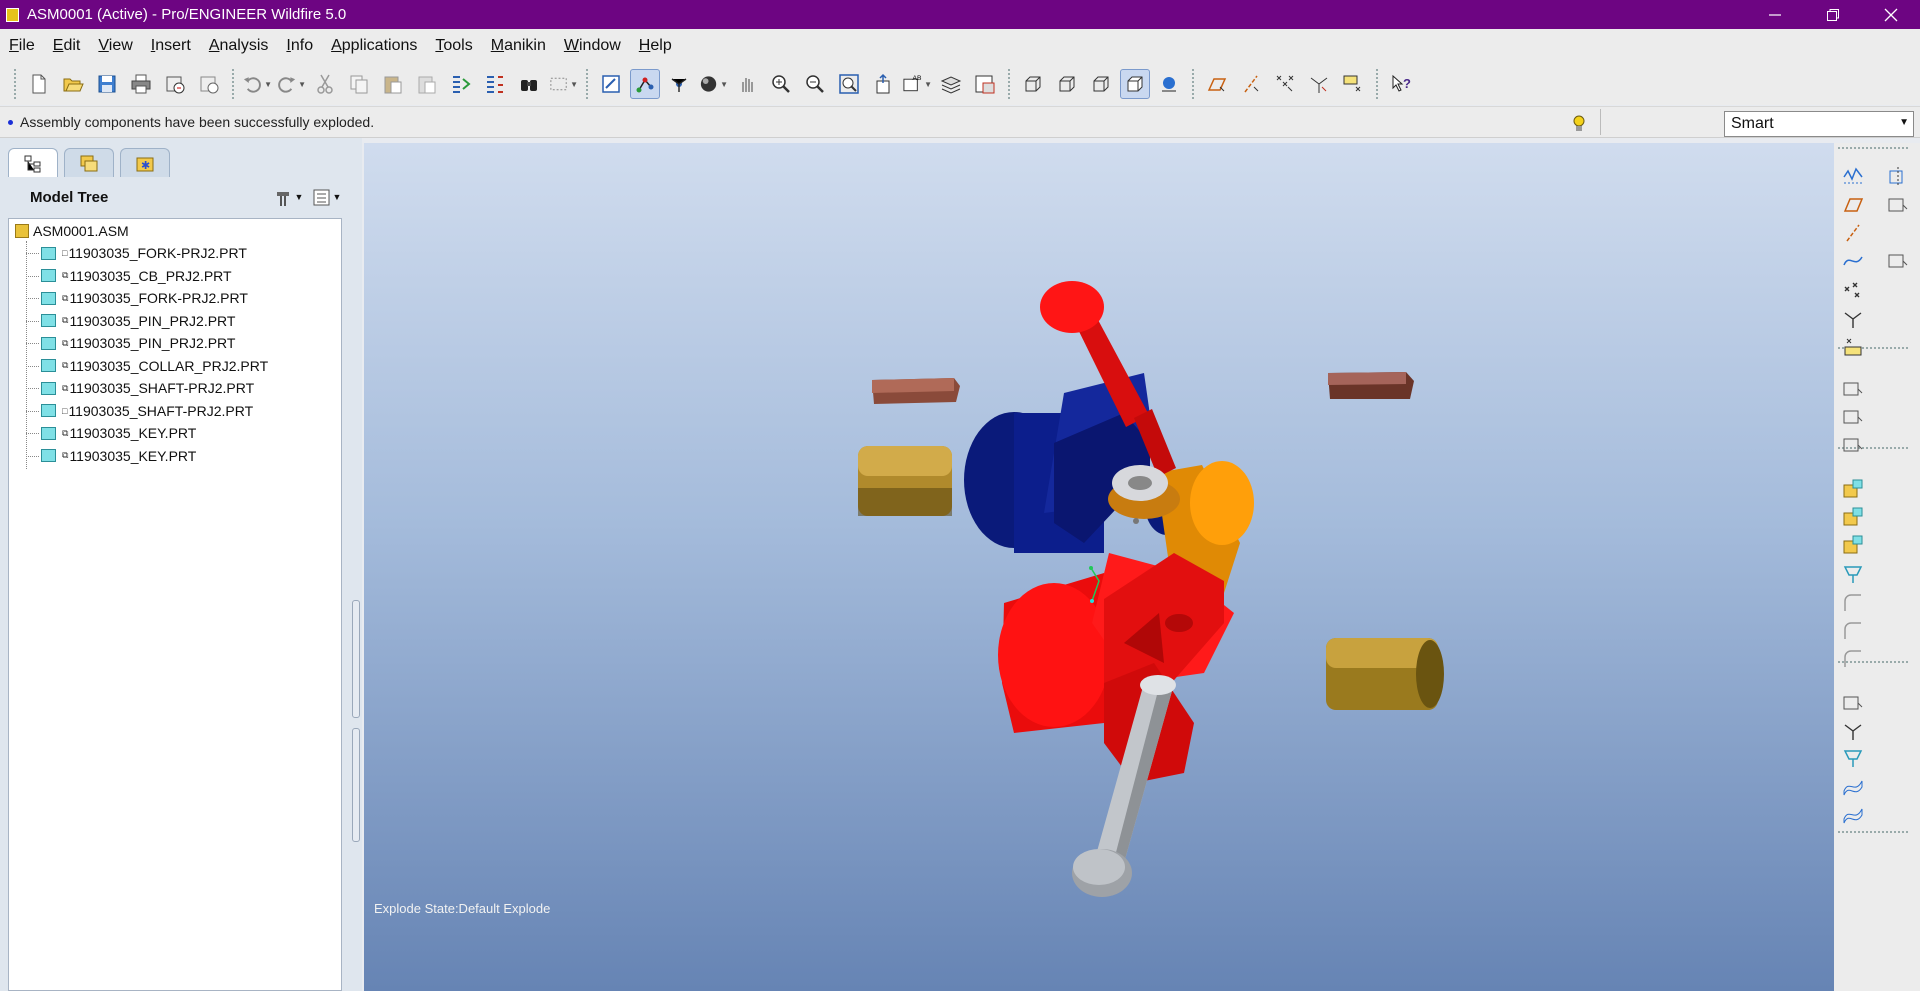 The width and height of the screenshot is (1920, 991). What do you see at coordinates (916, 391) in the screenshot?
I see `key-left` at bounding box center [916, 391].